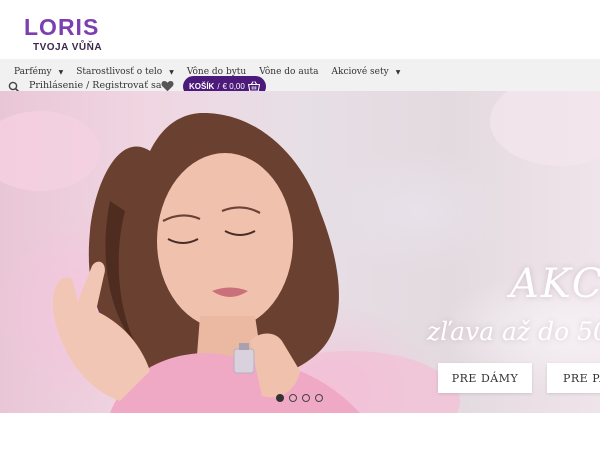 The width and height of the screenshot is (600, 450). I want to click on brand-tagline: TVOJA VŮŇA, so click(68, 47).